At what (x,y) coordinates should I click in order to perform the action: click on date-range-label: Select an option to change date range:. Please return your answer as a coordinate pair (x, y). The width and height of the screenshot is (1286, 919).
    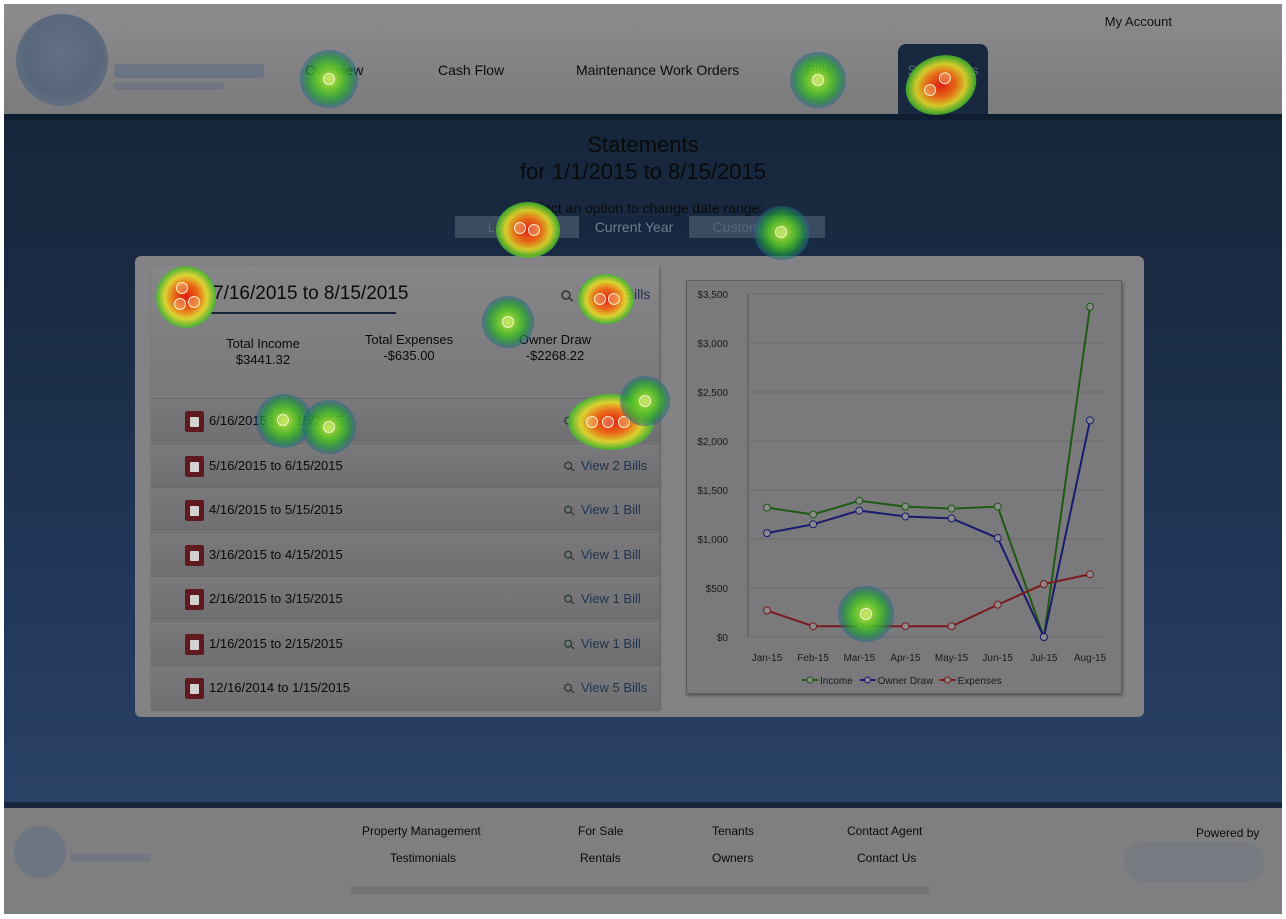
    Looking at the image, I should click on (643, 208).